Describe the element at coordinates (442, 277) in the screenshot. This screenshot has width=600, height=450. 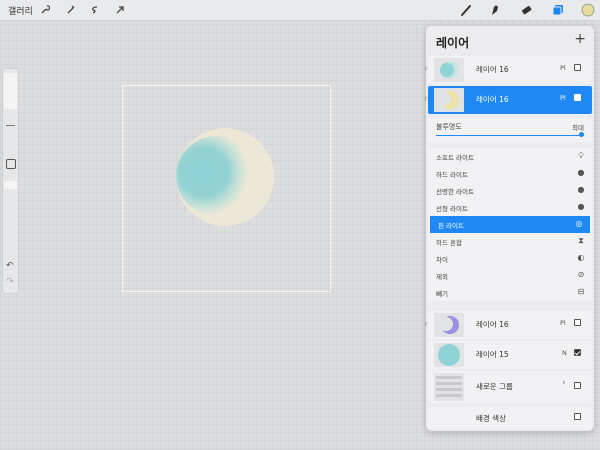
I see `blend-mode-label: 제외` at that location.